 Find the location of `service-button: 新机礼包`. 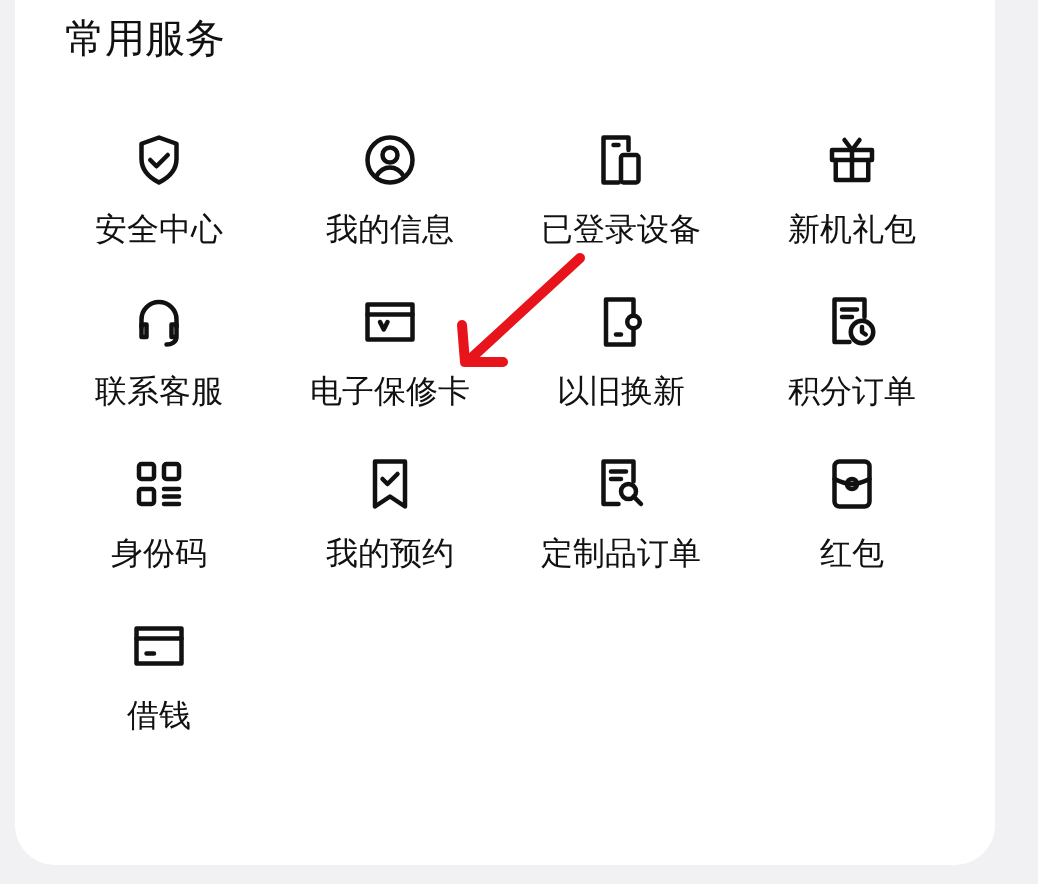

service-button: 新机礼包 is located at coordinates (851, 189).